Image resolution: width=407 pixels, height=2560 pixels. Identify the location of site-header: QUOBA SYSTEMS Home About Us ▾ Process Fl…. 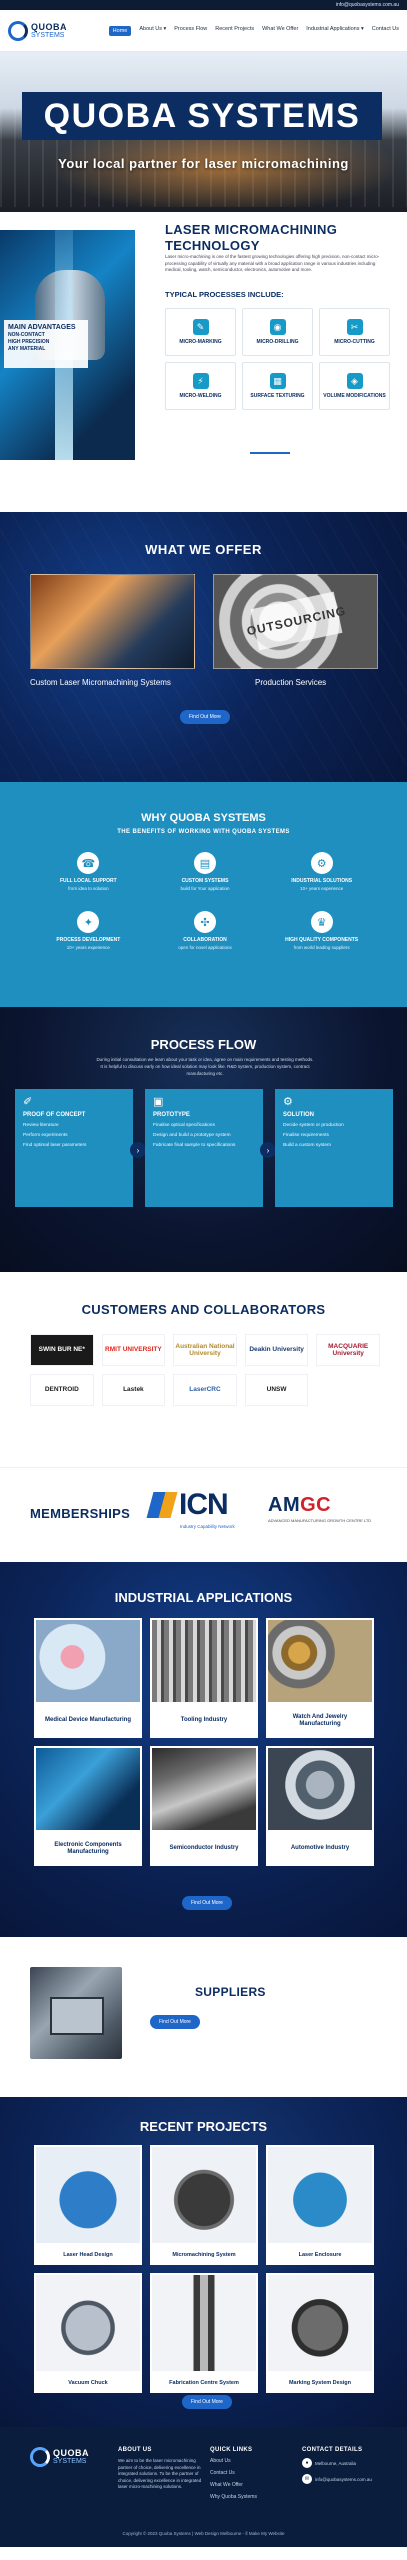
(203, 31).